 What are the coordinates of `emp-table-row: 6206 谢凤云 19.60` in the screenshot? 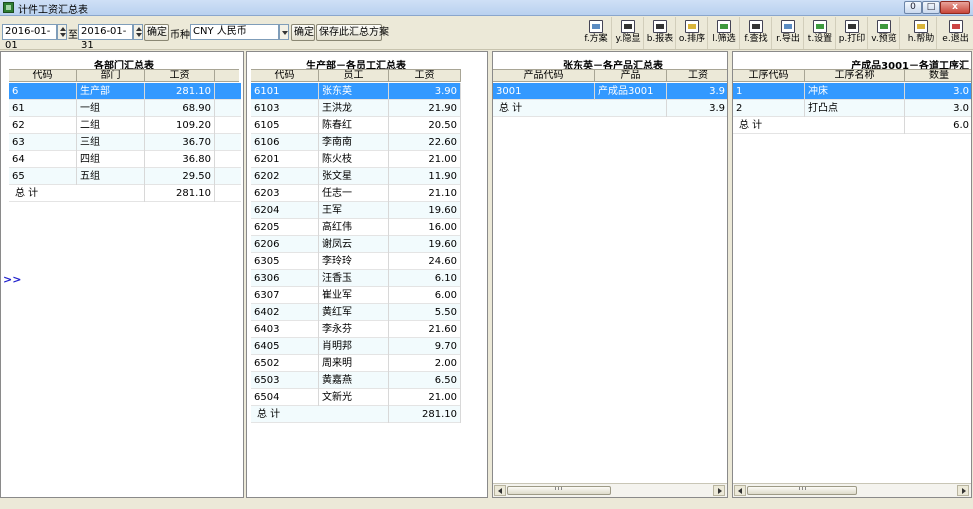 It's located at (356, 244).